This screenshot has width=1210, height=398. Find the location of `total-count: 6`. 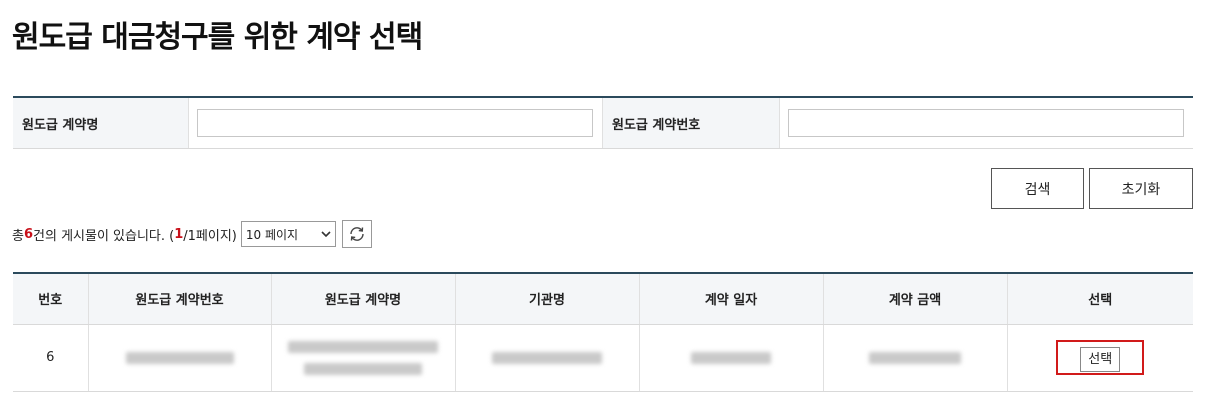

total-count: 6 is located at coordinates (28, 234).